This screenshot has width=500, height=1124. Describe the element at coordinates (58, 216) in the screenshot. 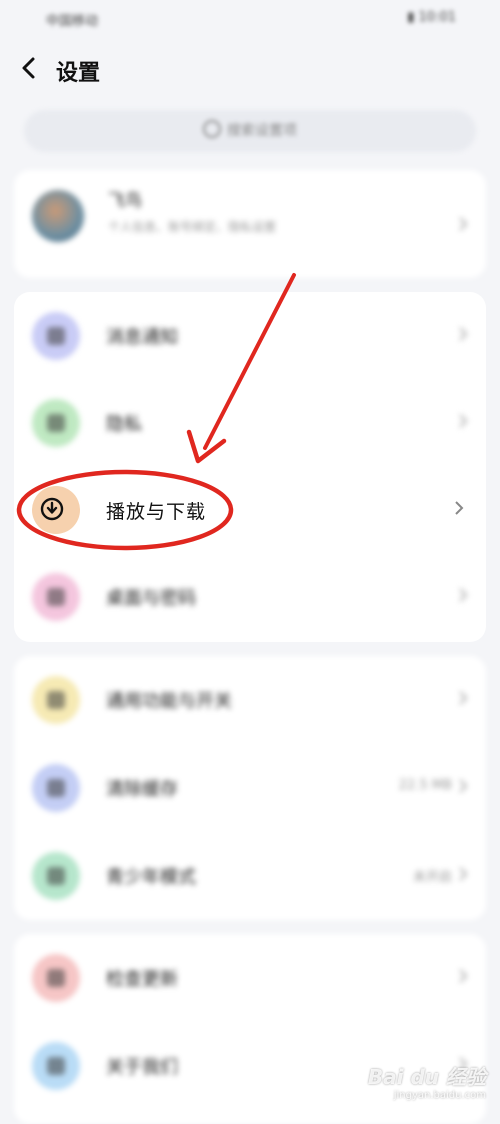

I see `avatar` at that location.